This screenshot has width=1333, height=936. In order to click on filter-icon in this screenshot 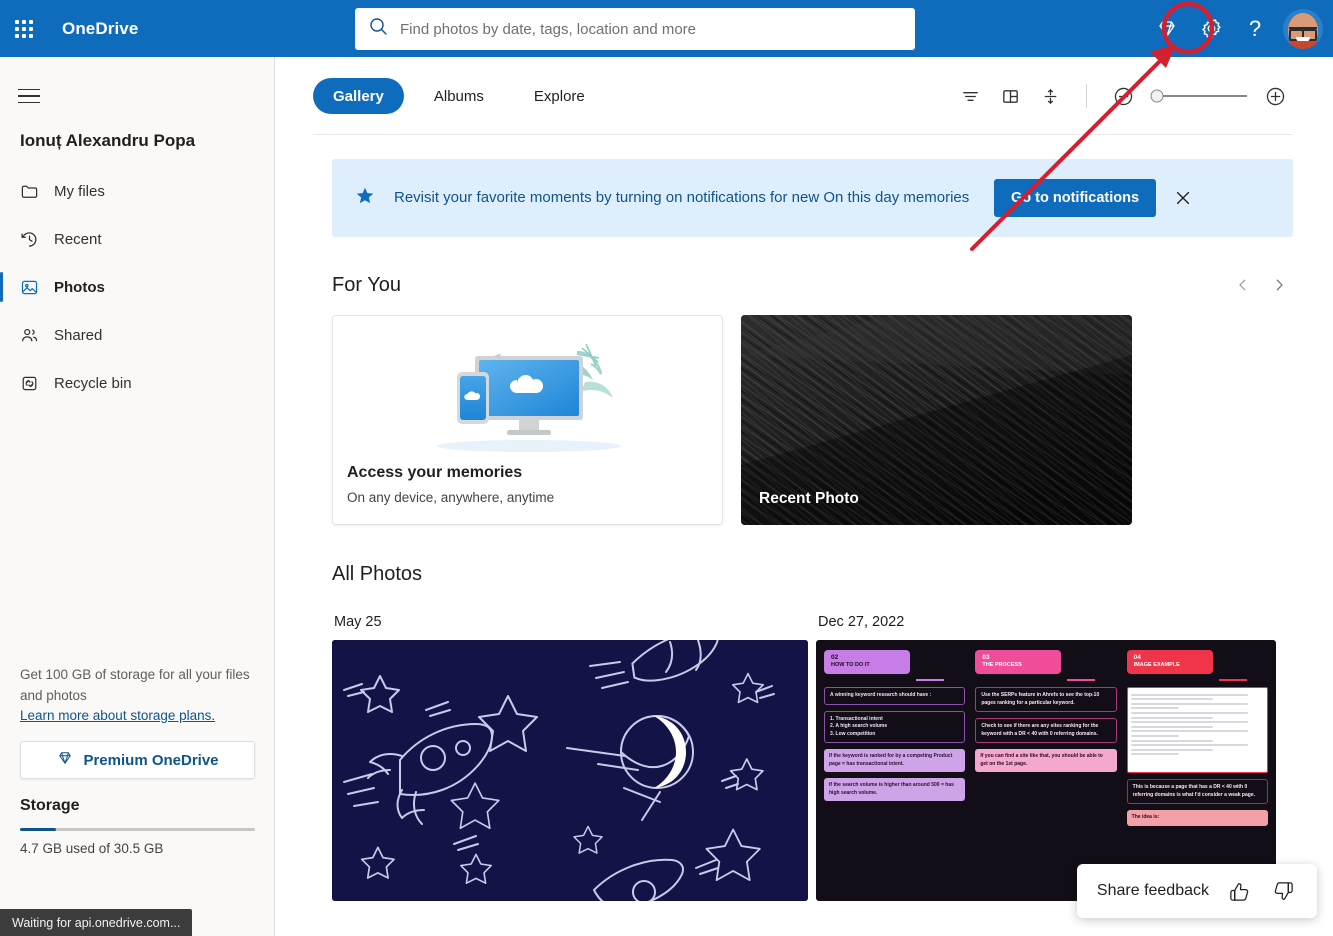, I will do `click(970, 96)`.